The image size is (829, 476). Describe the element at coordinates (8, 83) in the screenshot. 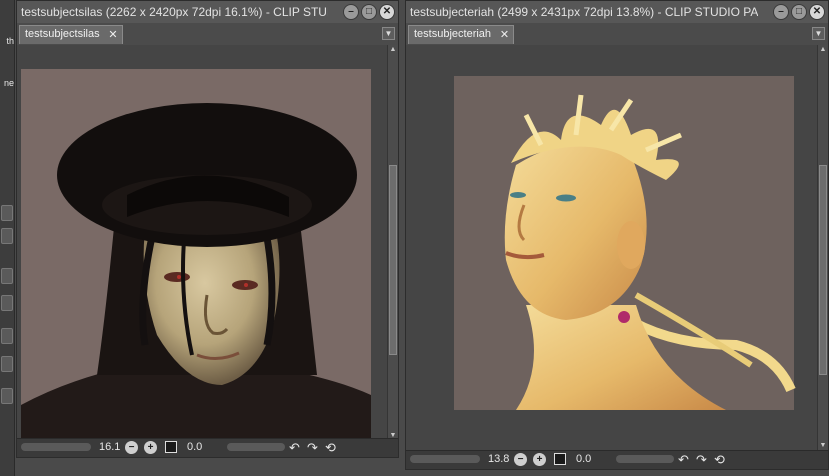

I see `strip-label-b: ne` at that location.